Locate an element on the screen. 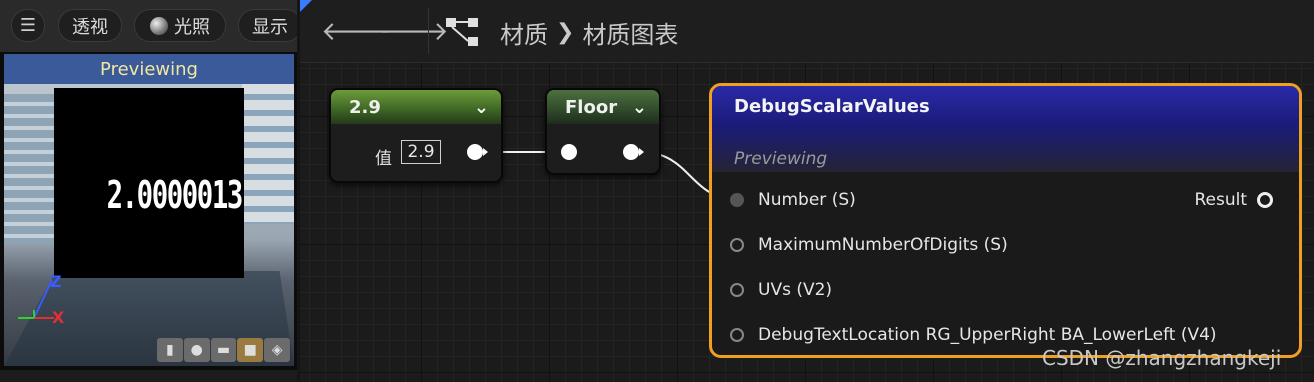  hamburger-icon: ☰ is located at coordinates (28, 25).